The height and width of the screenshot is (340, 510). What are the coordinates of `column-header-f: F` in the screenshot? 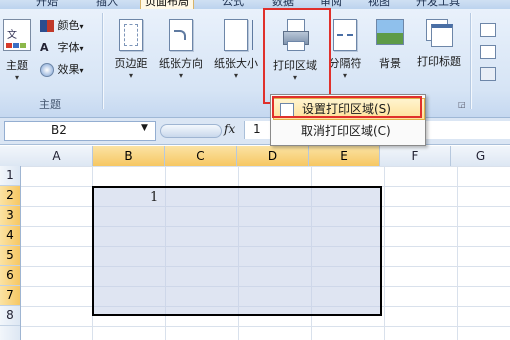 It's located at (415, 156).